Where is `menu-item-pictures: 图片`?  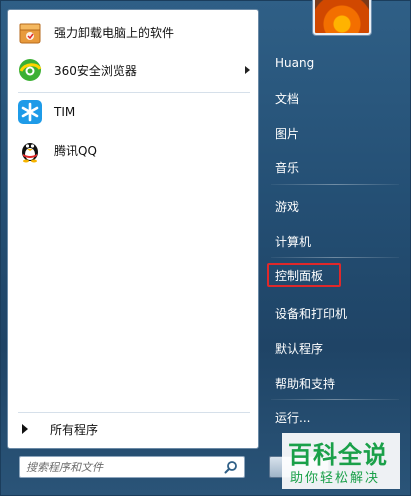
menu-item-pictures: 图片 is located at coordinates (333, 133).